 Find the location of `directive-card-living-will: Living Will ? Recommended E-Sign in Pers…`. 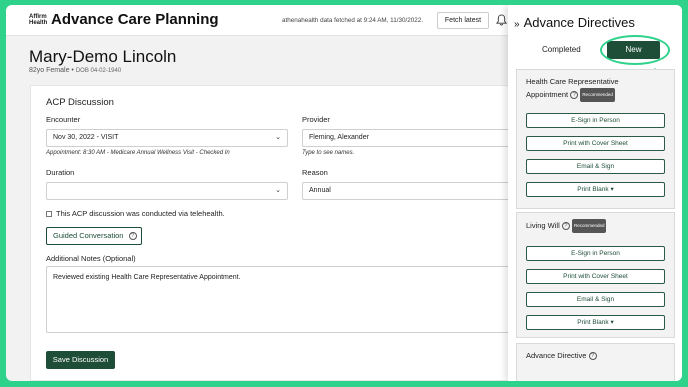

directive-card-living-will: Living Will ? Recommended E-Sign in Pers… is located at coordinates (595, 275).